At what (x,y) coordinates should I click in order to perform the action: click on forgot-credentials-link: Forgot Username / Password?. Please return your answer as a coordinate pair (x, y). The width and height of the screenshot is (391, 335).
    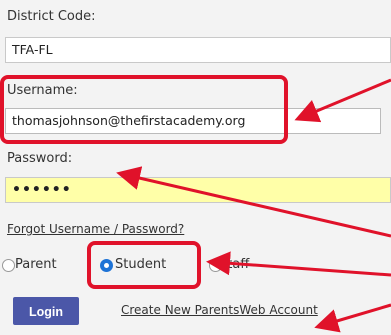
    Looking at the image, I should click on (95, 229).